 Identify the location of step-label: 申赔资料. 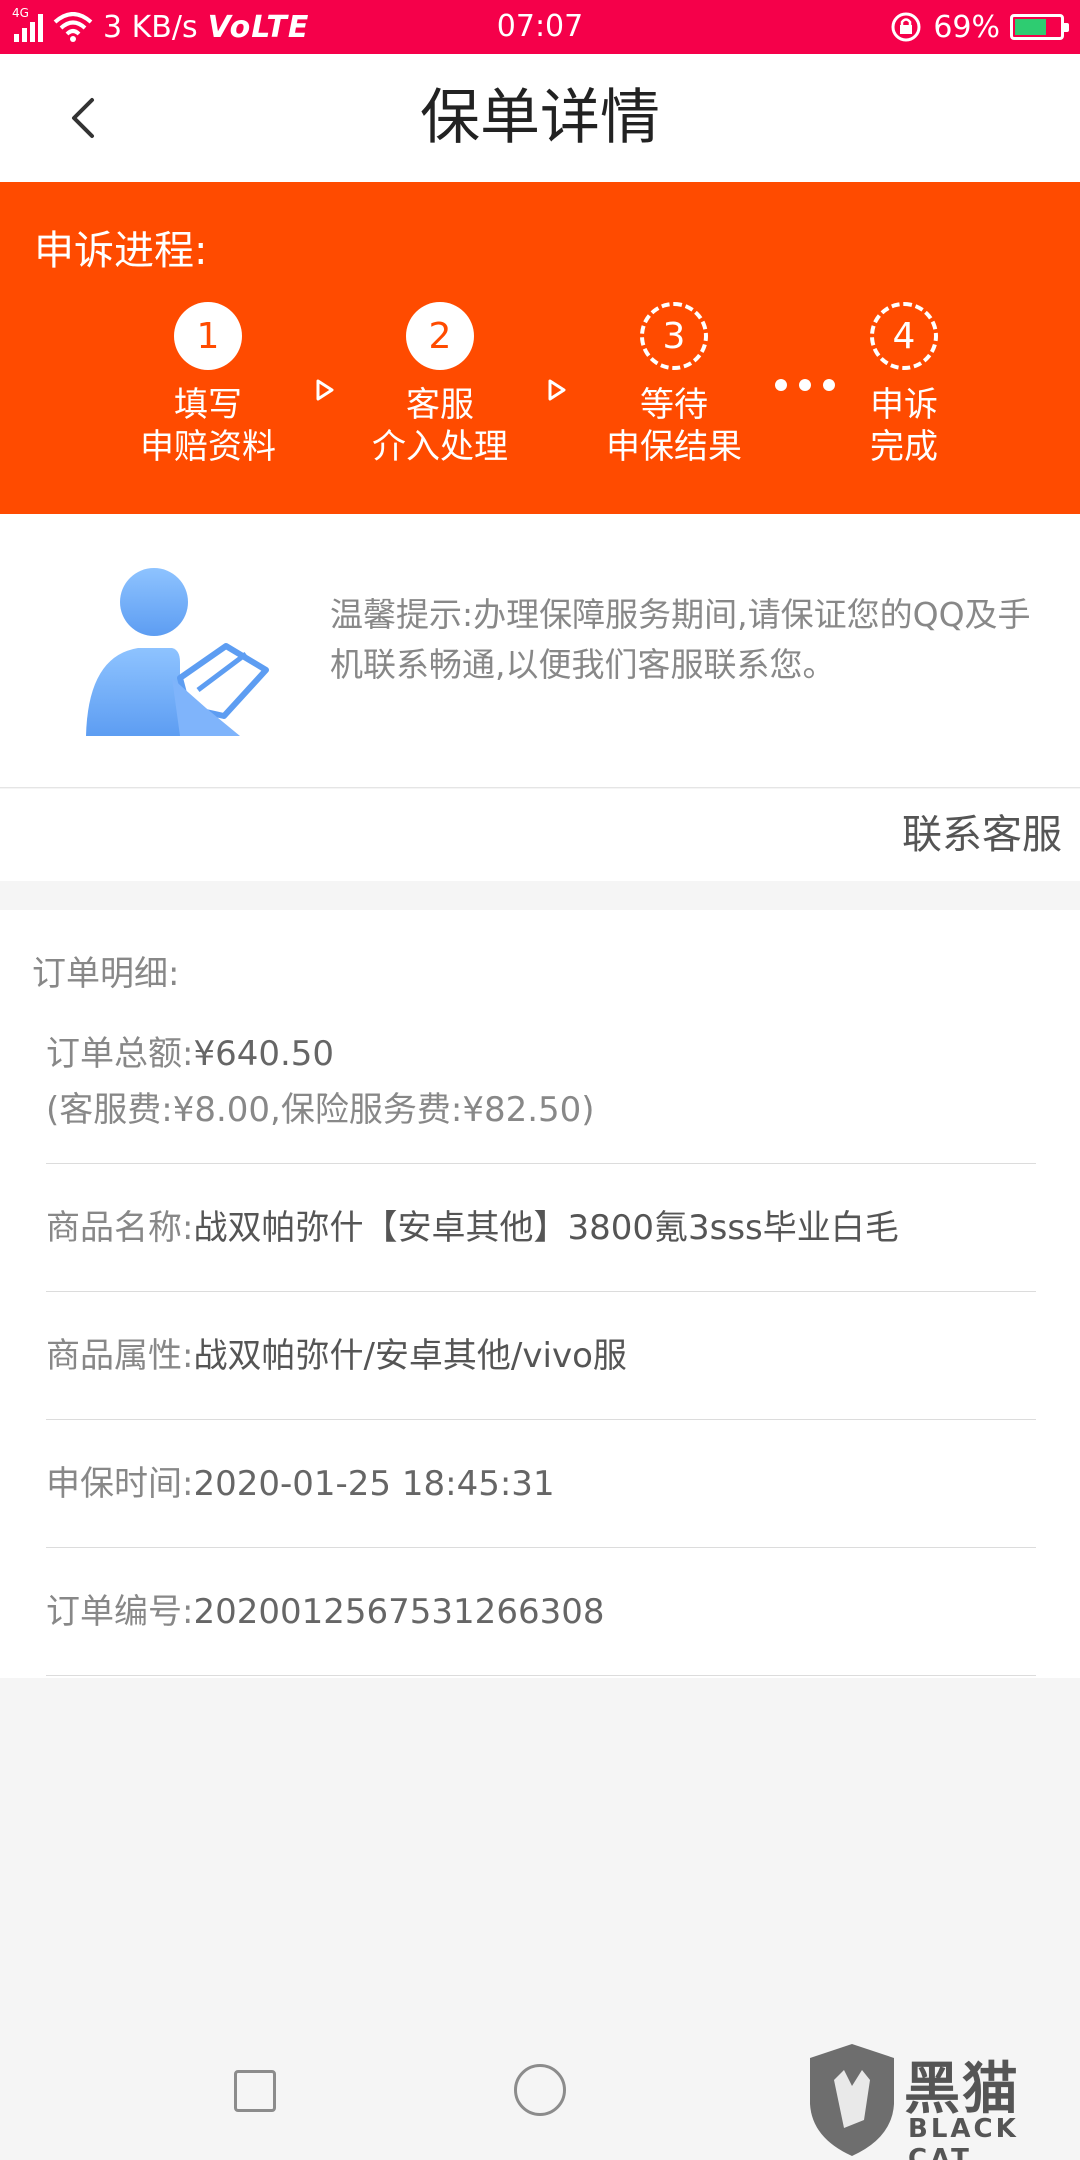
(208, 447).